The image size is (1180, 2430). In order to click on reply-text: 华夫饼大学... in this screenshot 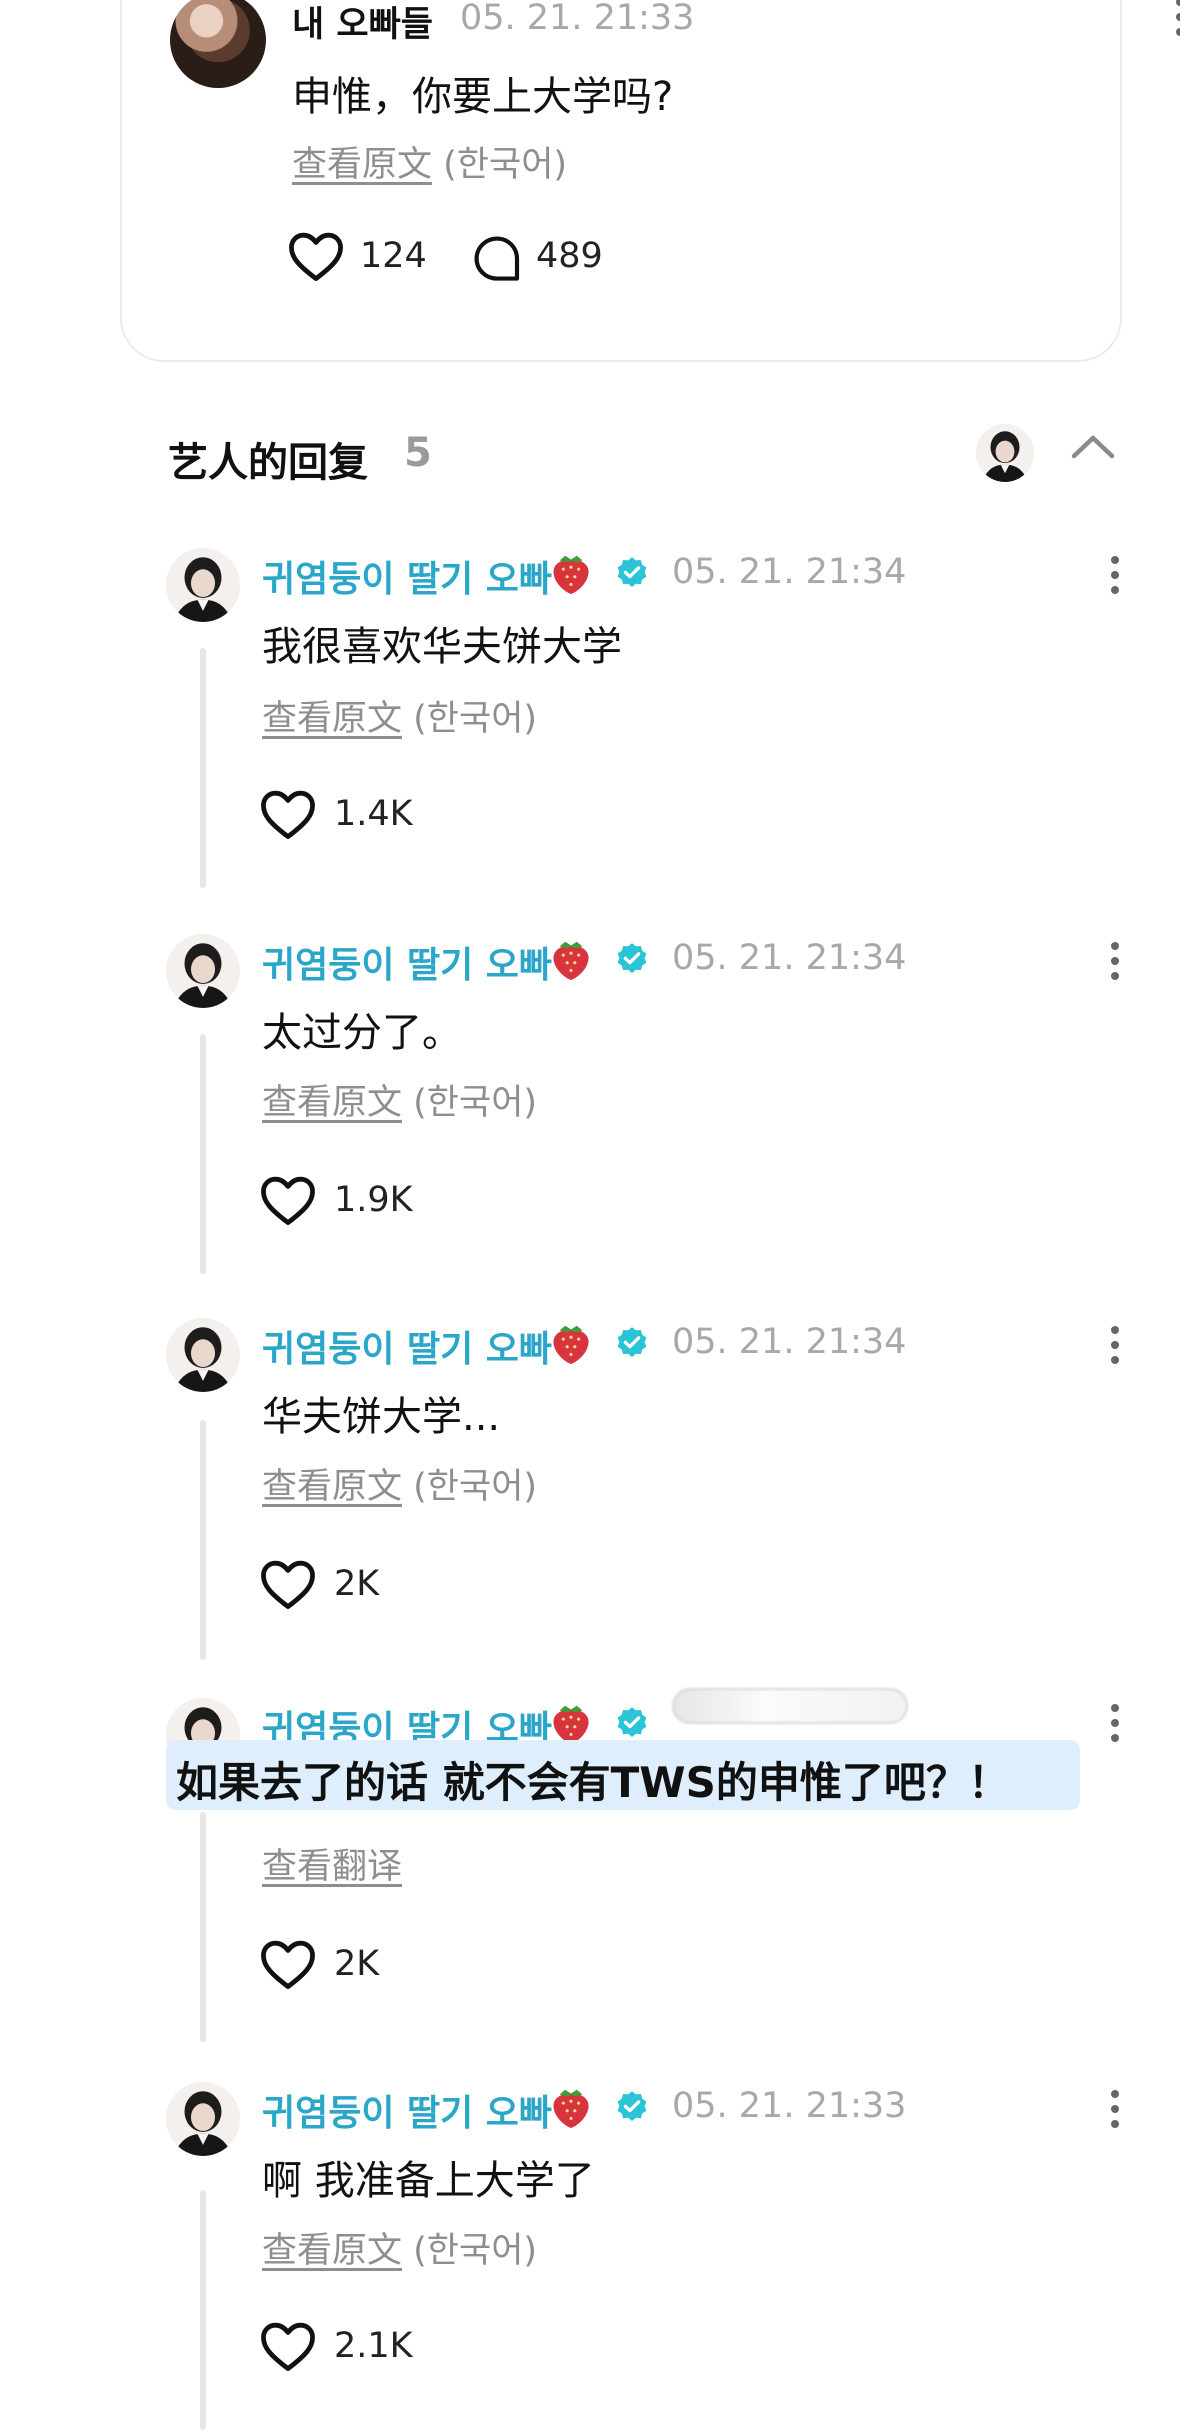, I will do `click(381, 1417)`.